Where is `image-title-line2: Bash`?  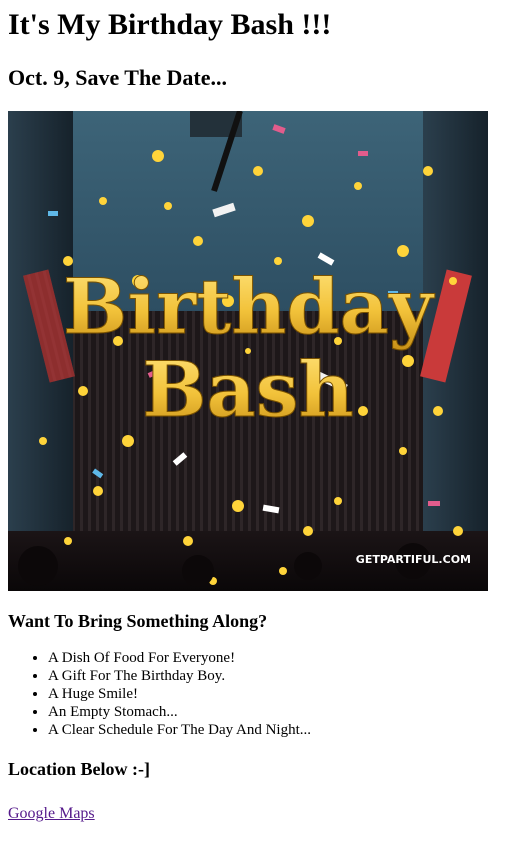
image-title-line2: Bash is located at coordinates (248, 389).